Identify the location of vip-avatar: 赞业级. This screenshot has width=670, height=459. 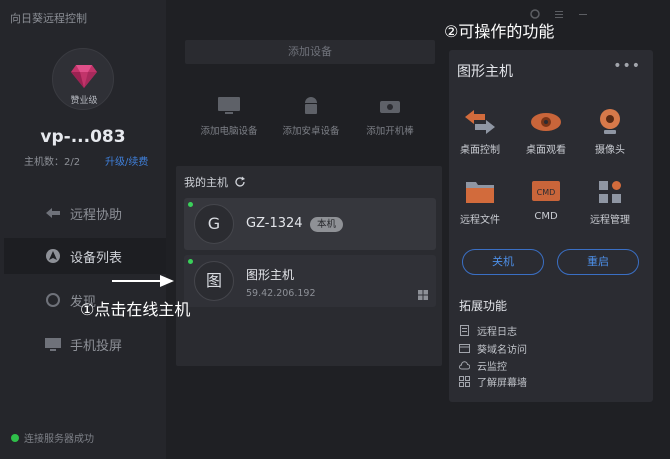
(83, 79).